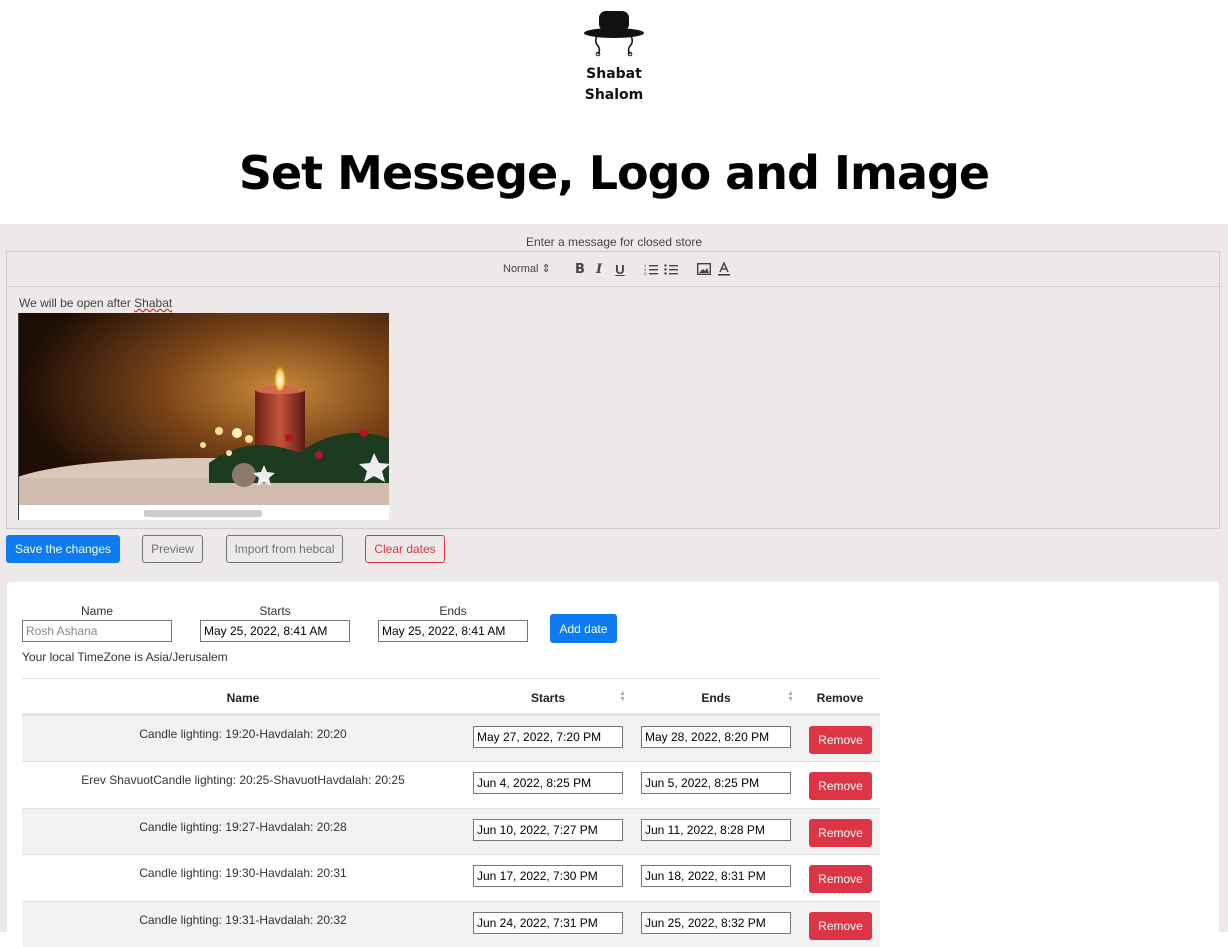  Describe the element at coordinates (453, 611) in the screenshot. I see `ends-label: Ends` at that location.